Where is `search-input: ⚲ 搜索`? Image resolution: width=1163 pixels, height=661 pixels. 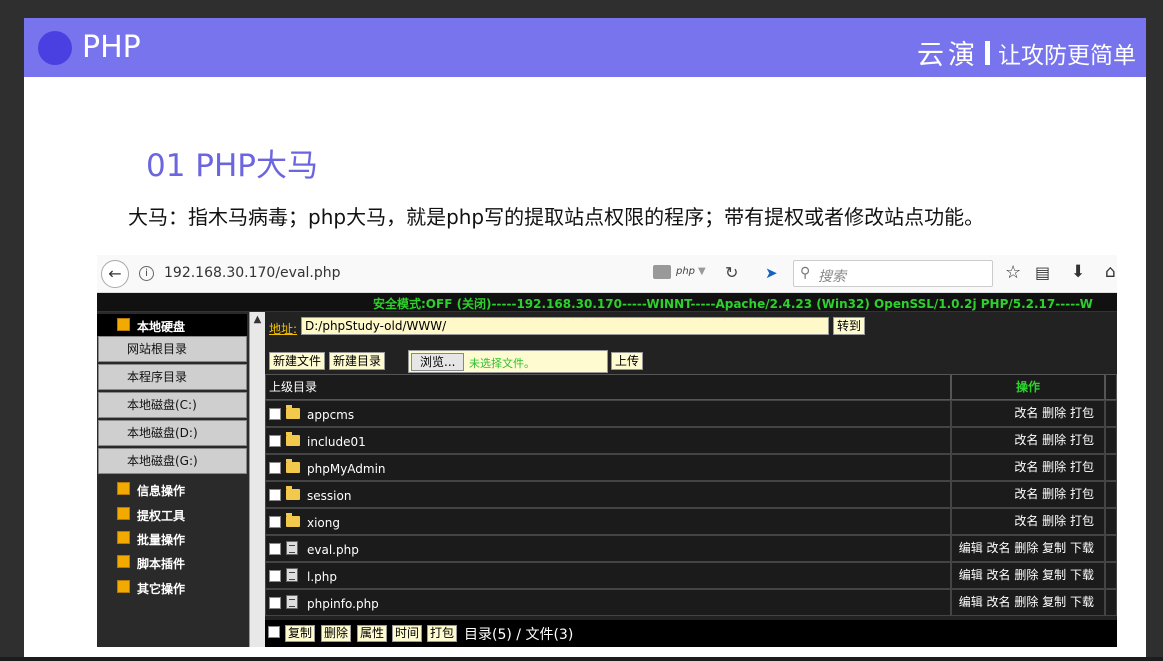 search-input: ⚲ 搜索 is located at coordinates (893, 273).